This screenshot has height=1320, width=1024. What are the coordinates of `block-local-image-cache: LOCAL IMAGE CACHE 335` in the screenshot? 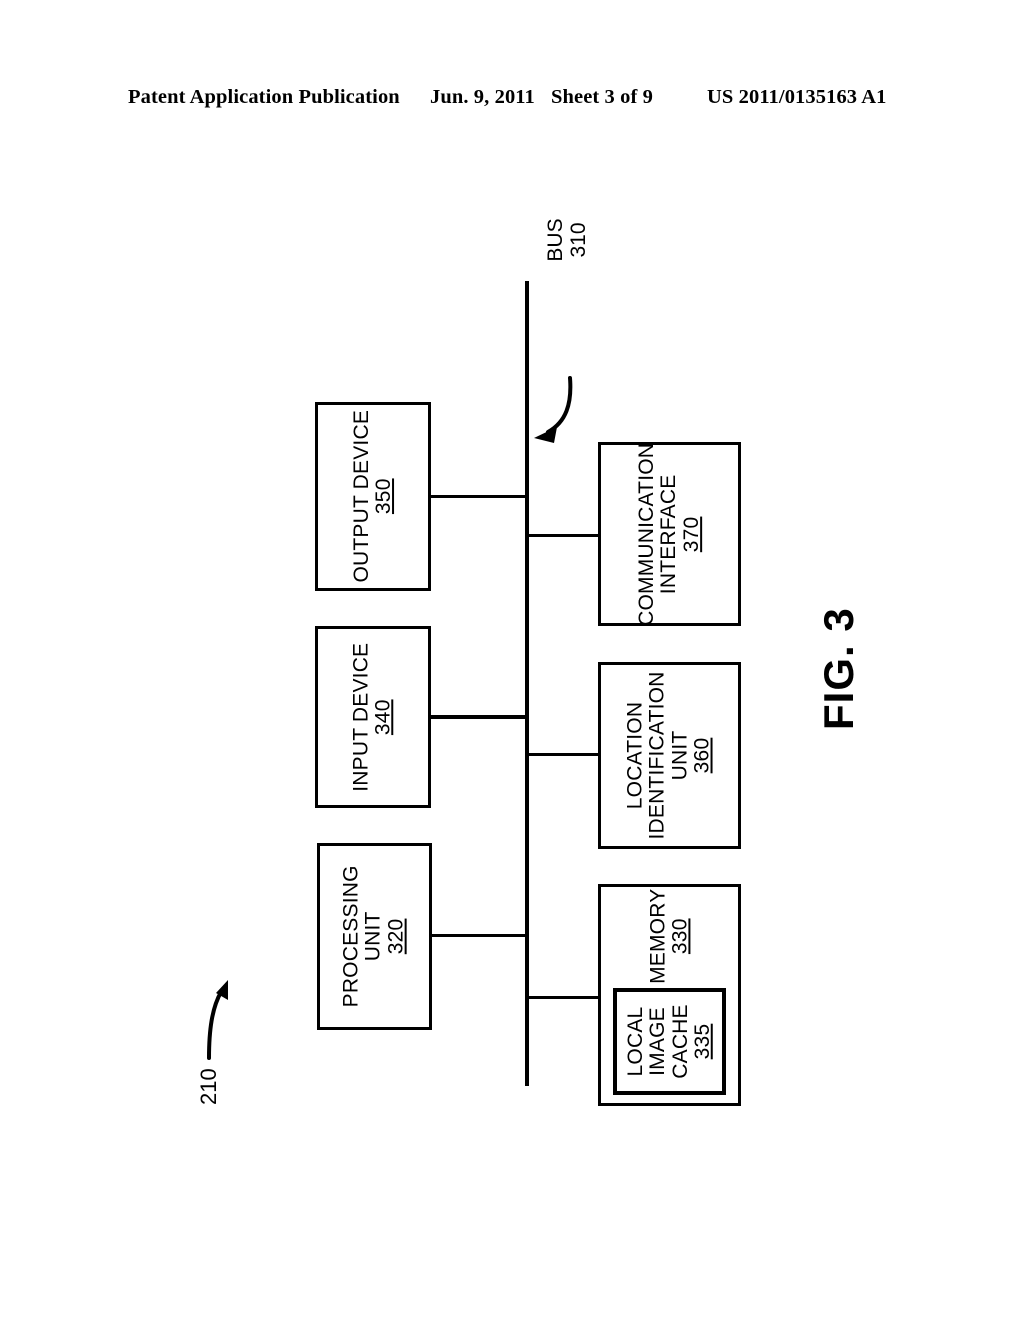 It's located at (669, 1041).